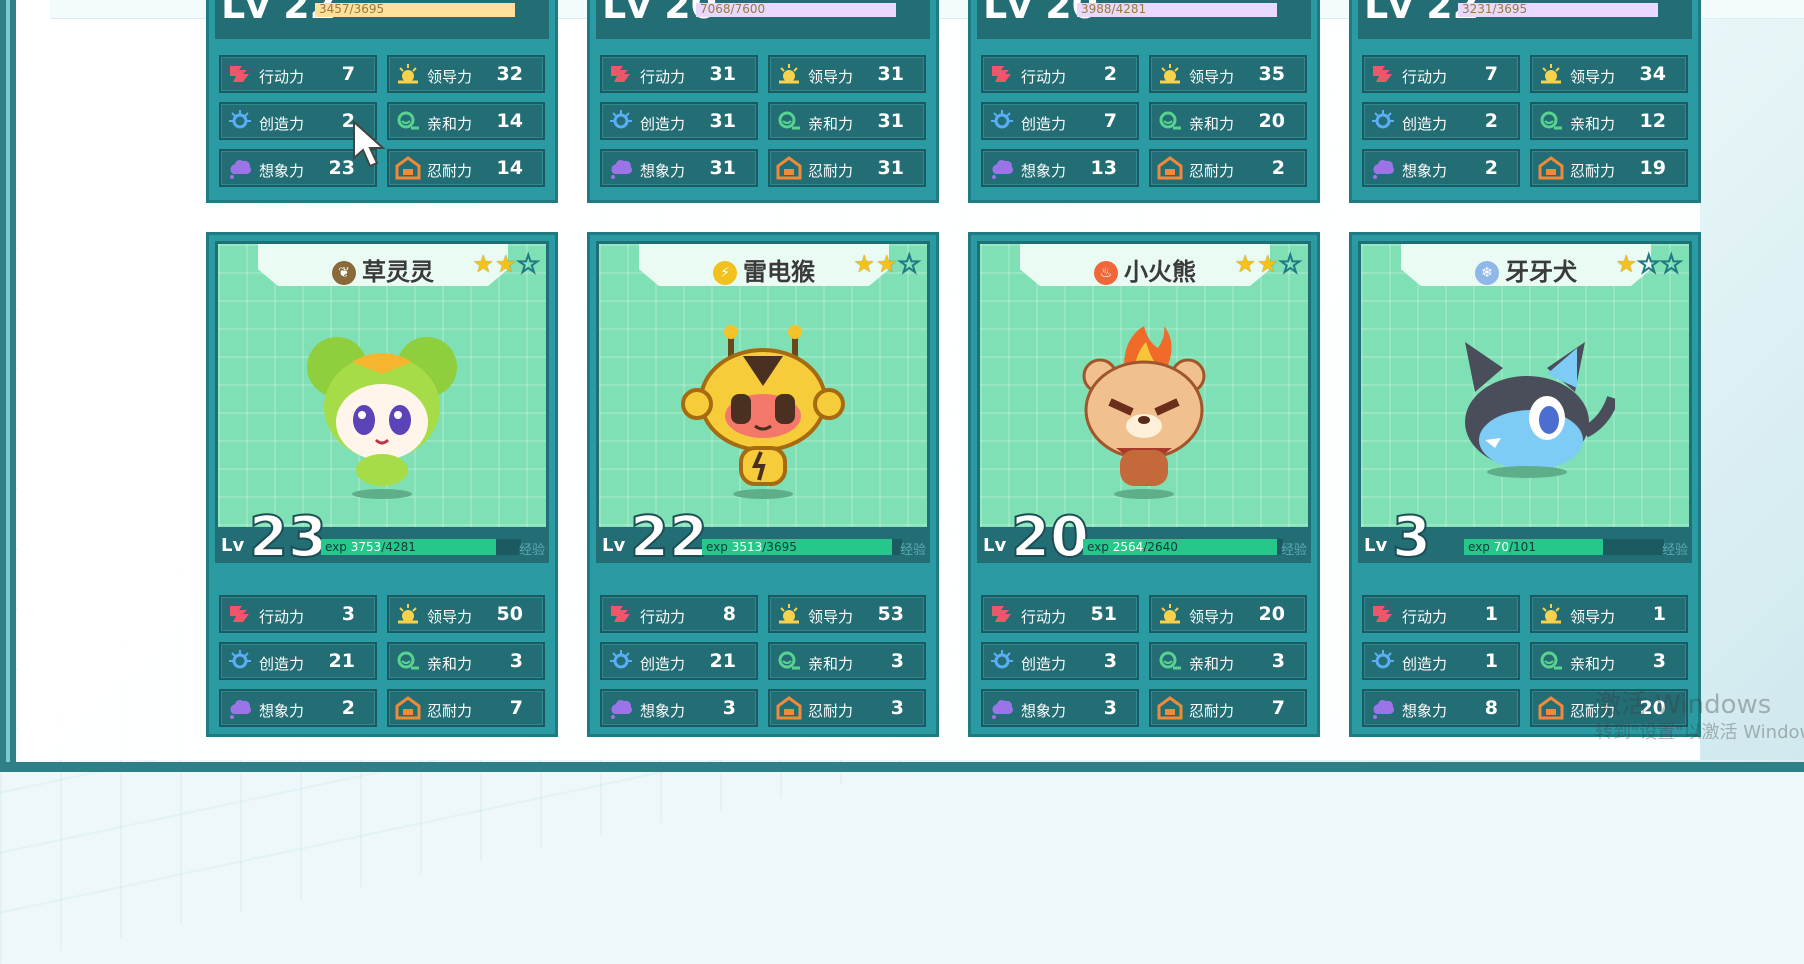 The width and height of the screenshot is (1804, 964). What do you see at coordinates (679, 614) in the screenshot?
I see `stat-action: 行动力 8` at bounding box center [679, 614].